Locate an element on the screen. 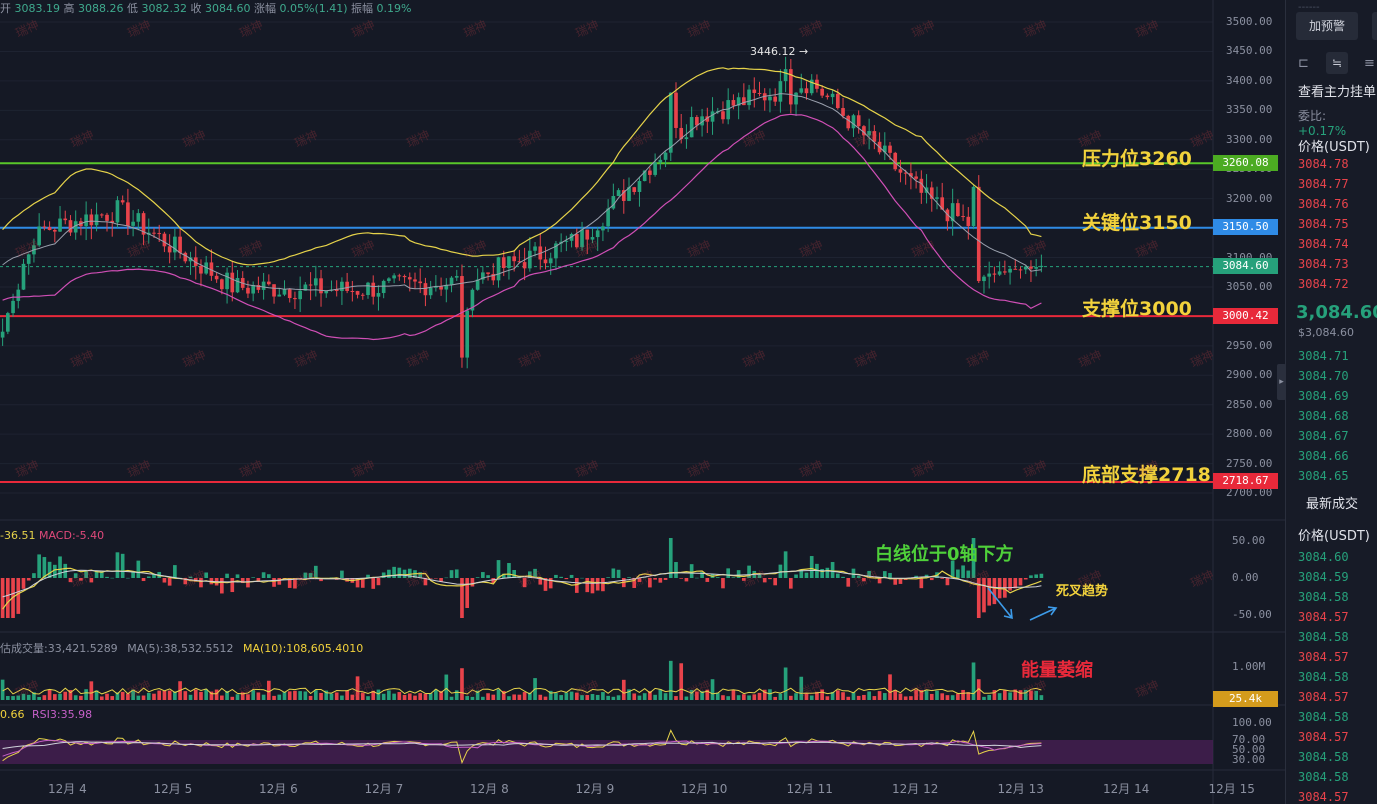 Image resolution: width=1377 pixels, height=804 pixels. ask-row: 3084.75 is located at coordinates (1323, 224).